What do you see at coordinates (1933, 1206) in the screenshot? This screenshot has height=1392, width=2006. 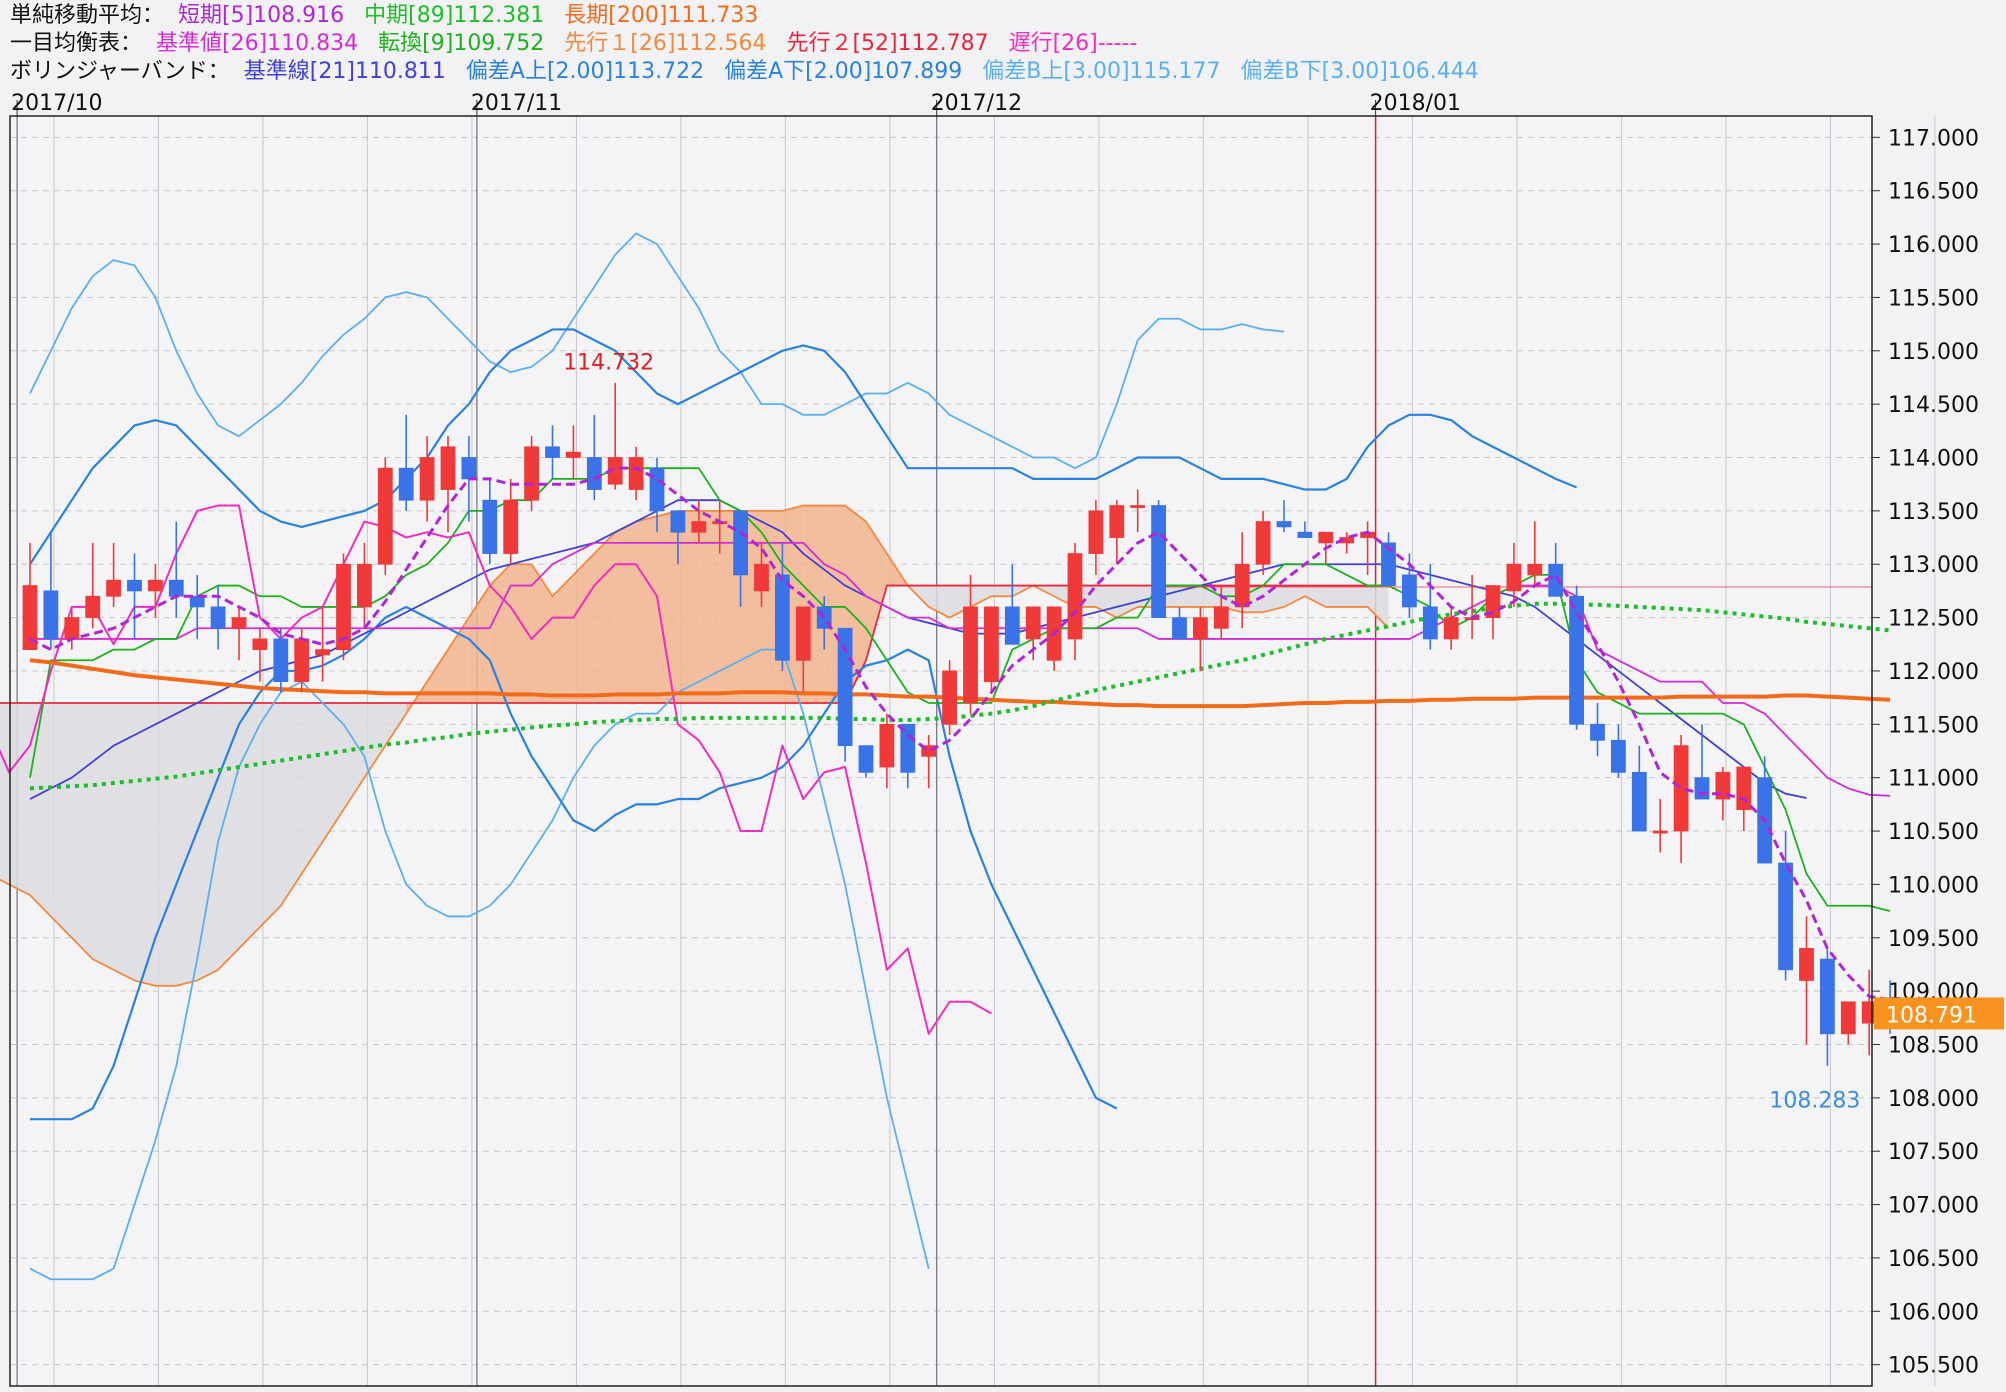 I see `y-tick-label: 107.000` at bounding box center [1933, 1206].